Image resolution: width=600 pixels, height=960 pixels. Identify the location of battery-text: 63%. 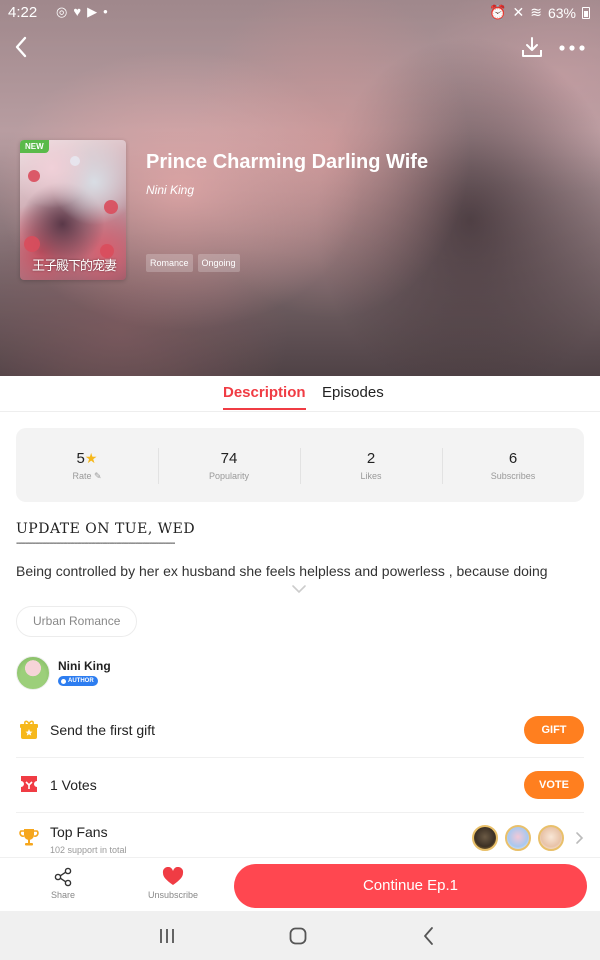
(561, 12).